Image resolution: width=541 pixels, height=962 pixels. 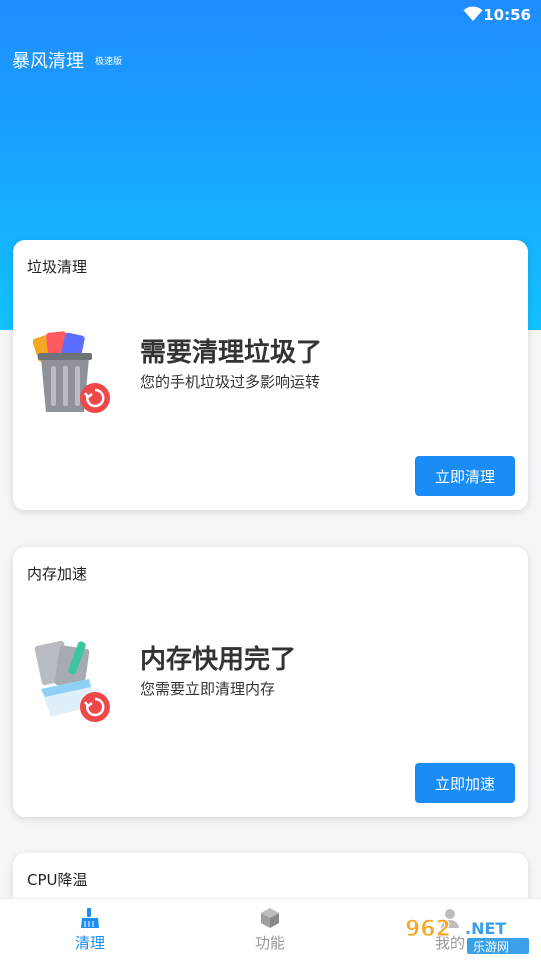 What do you see at coordinates (473, 14) in the screenshot?
I see `wifi-icon` at bounding box center [473, 14].